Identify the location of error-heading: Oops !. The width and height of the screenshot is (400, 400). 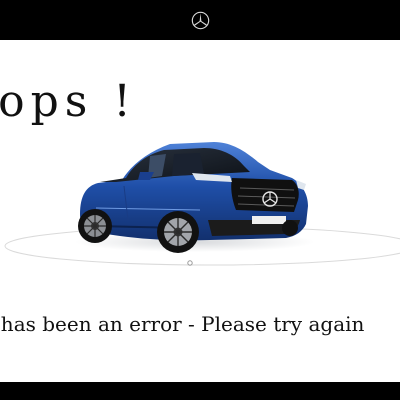
(68, 101).